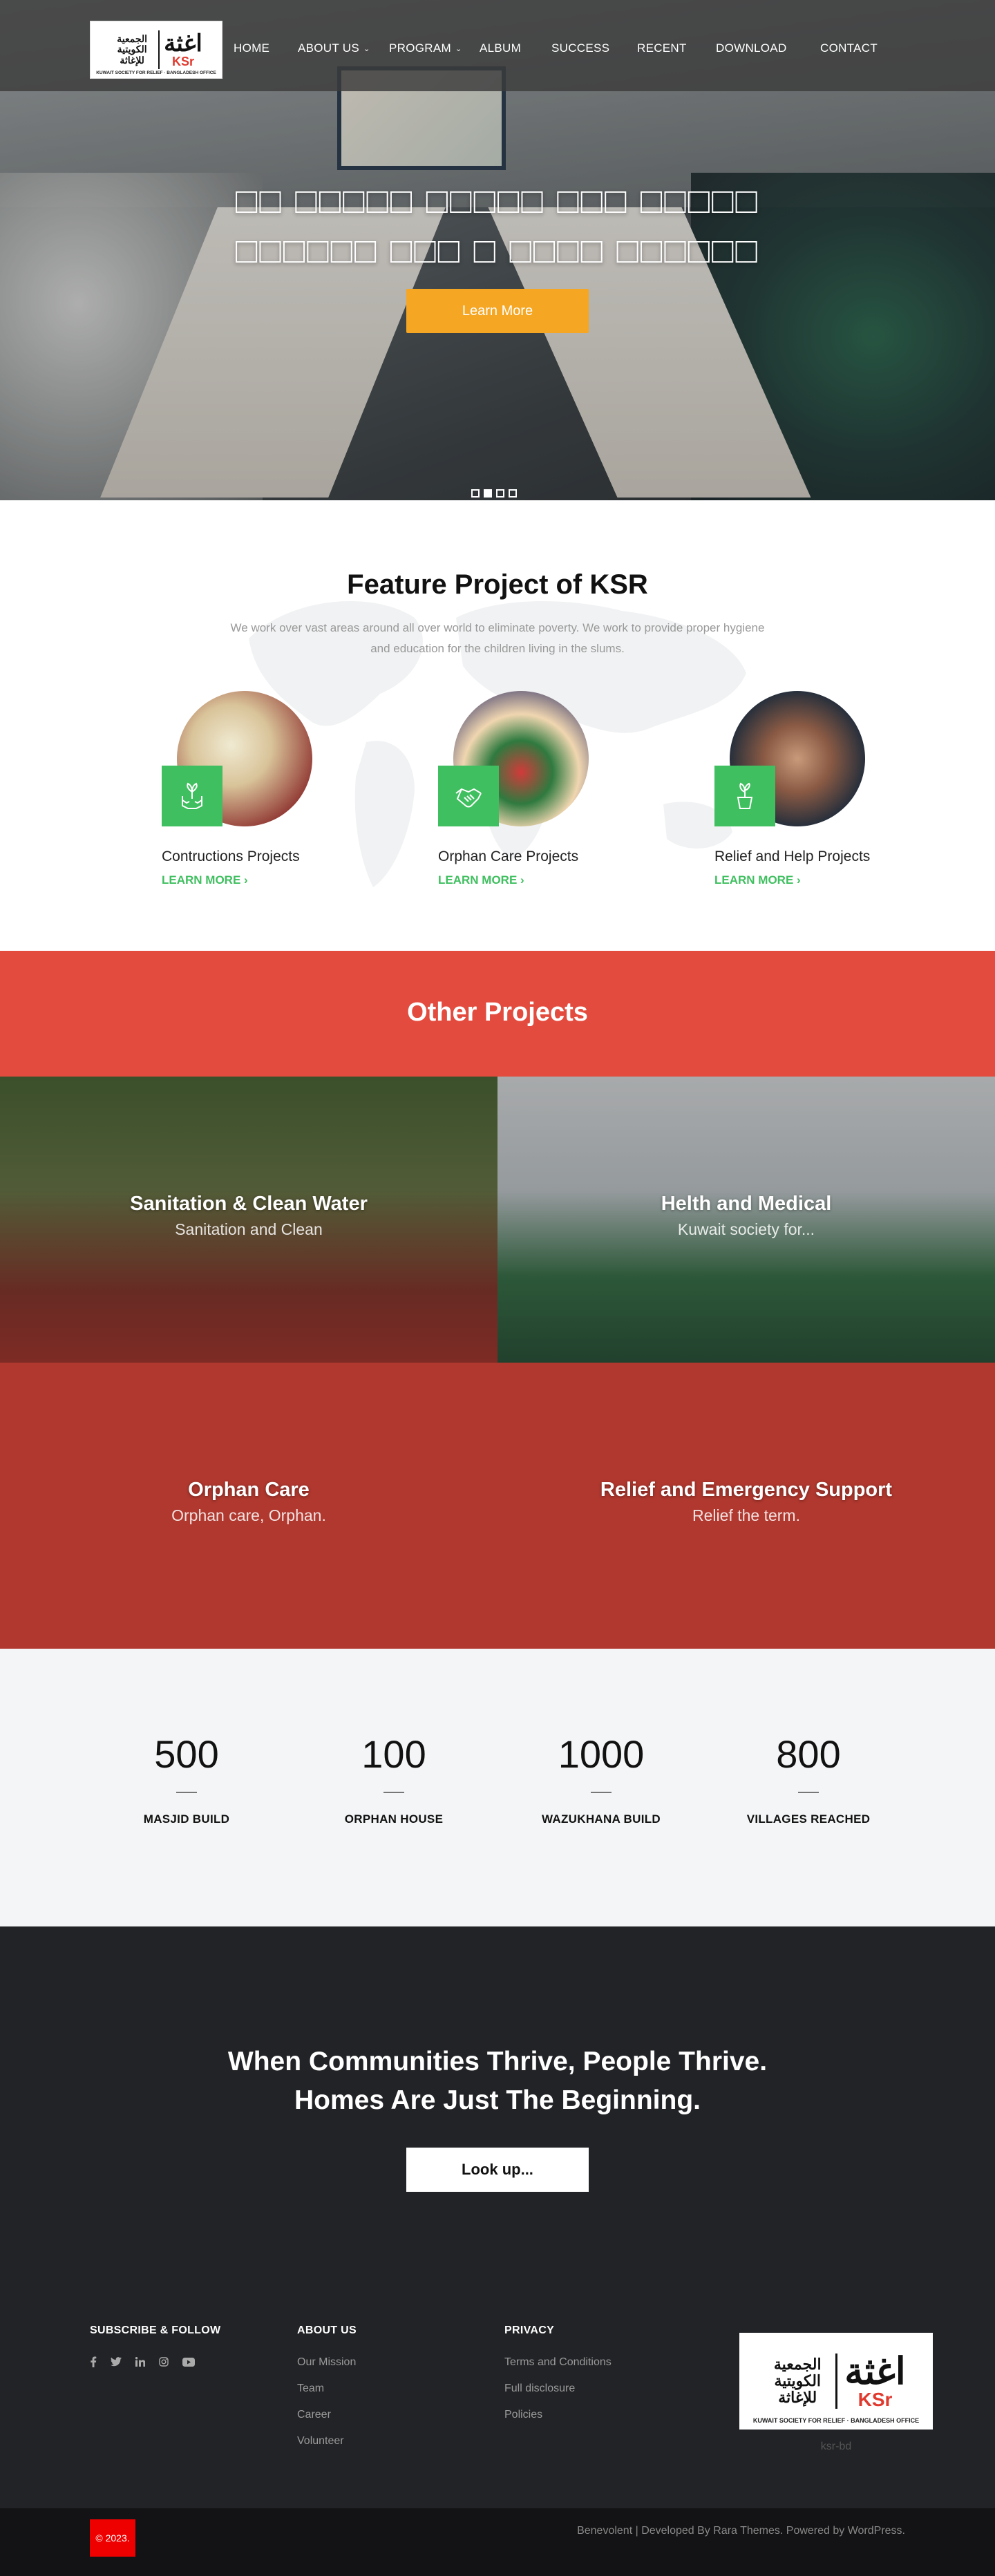 This screenshot has width=995, height=2576. What do you see at coordinates (601, 1779) in the screenshot?
I see `stat-item: 1000 WAZUKHANA BUILD` at bounding box center [601, 1779].